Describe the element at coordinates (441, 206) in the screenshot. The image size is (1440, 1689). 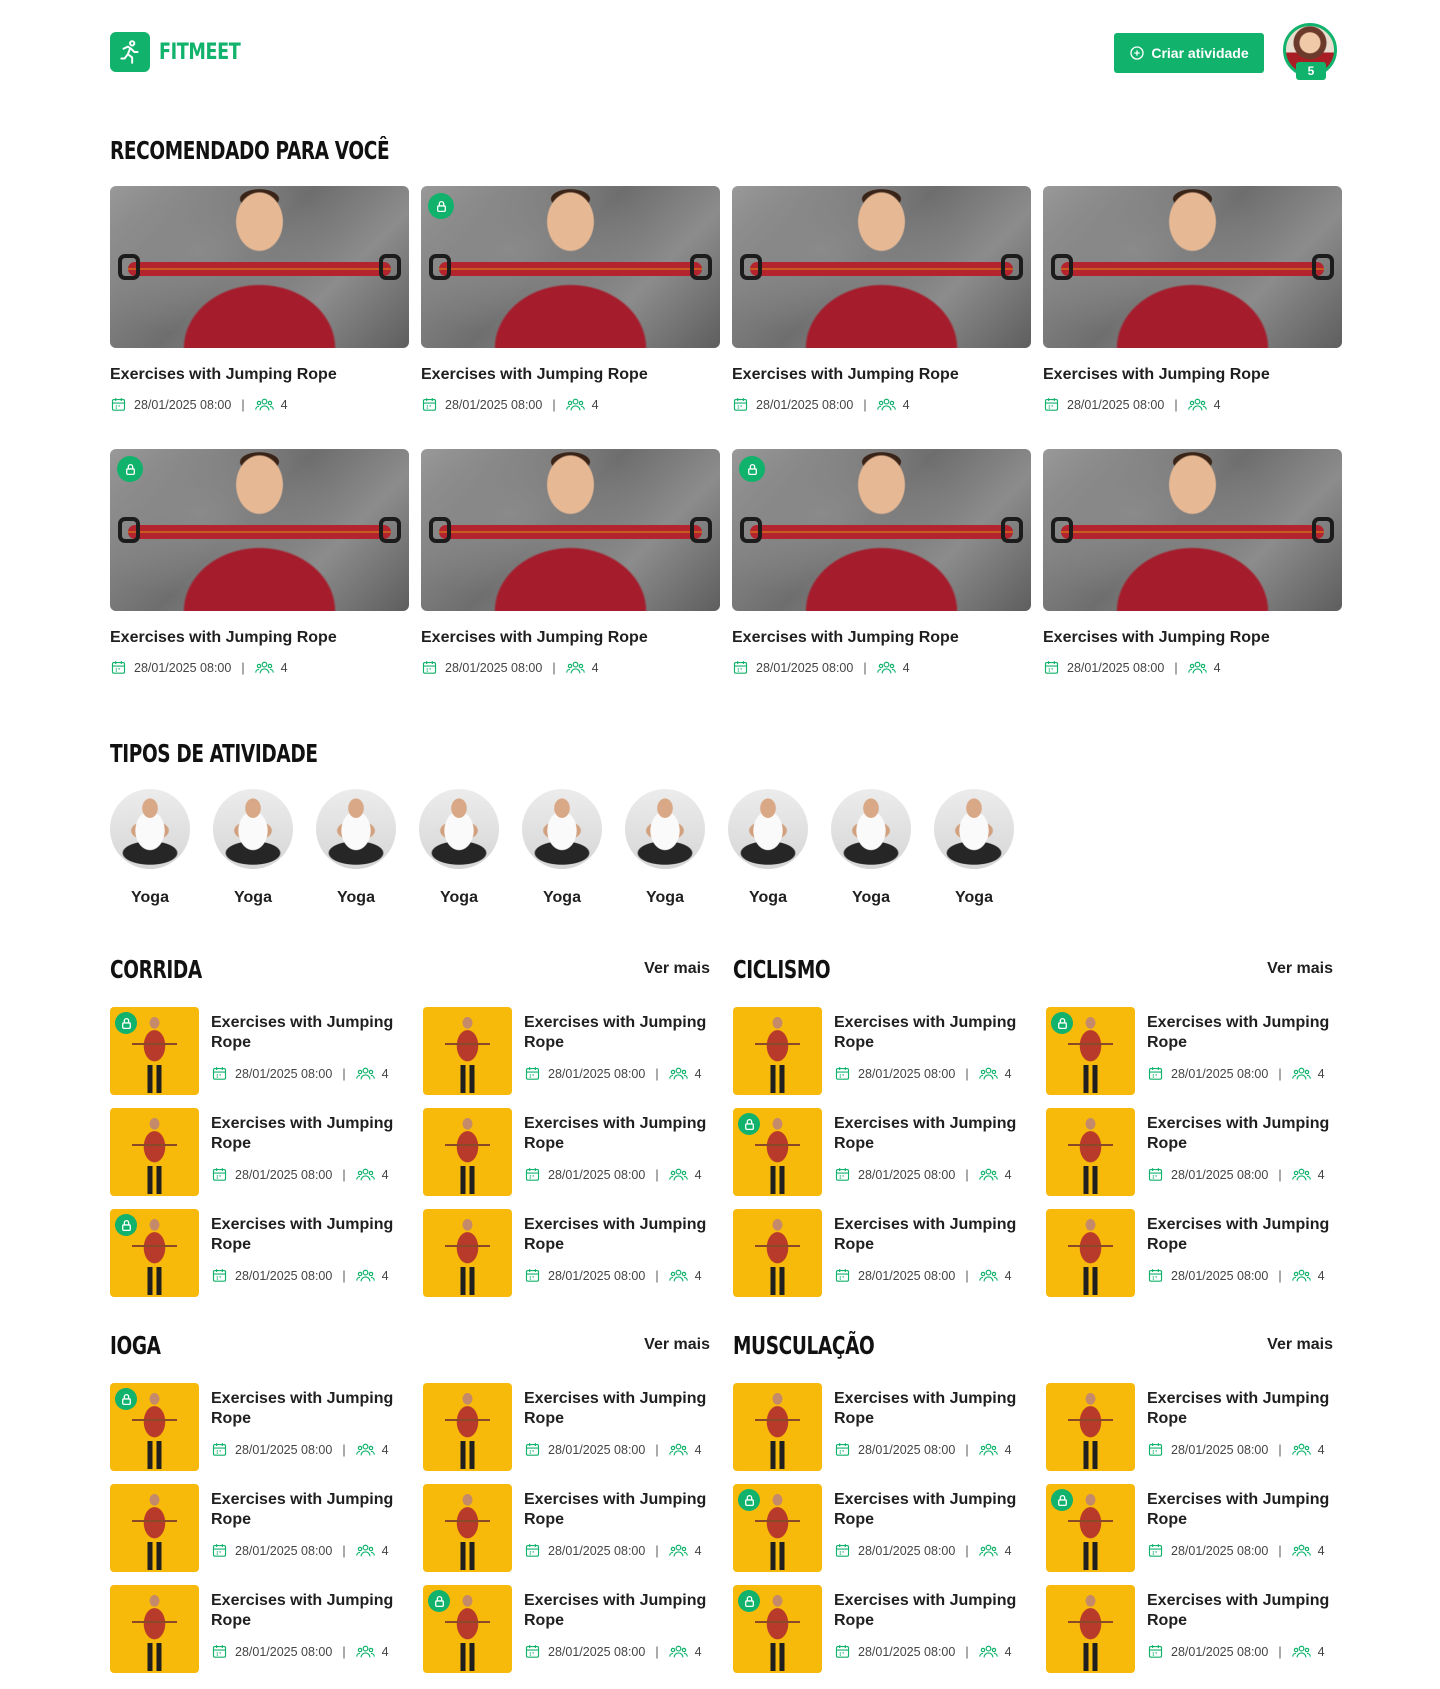
I see `lock-icon` at that location.